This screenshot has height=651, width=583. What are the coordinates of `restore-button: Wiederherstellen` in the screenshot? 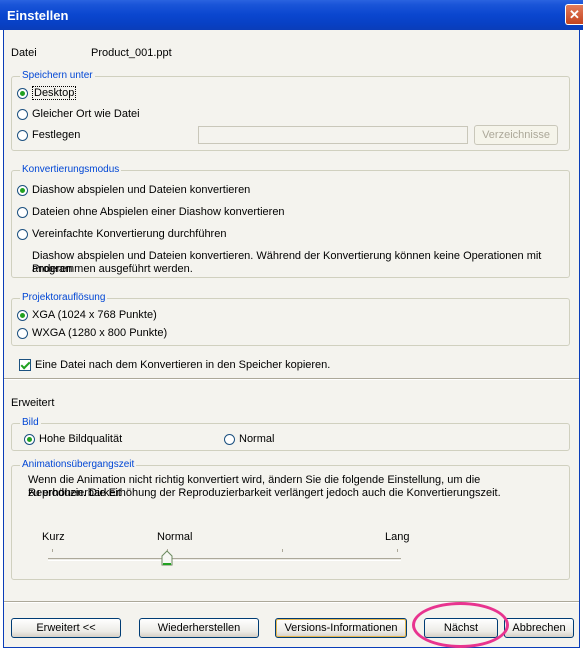 It's located at (199, 628).